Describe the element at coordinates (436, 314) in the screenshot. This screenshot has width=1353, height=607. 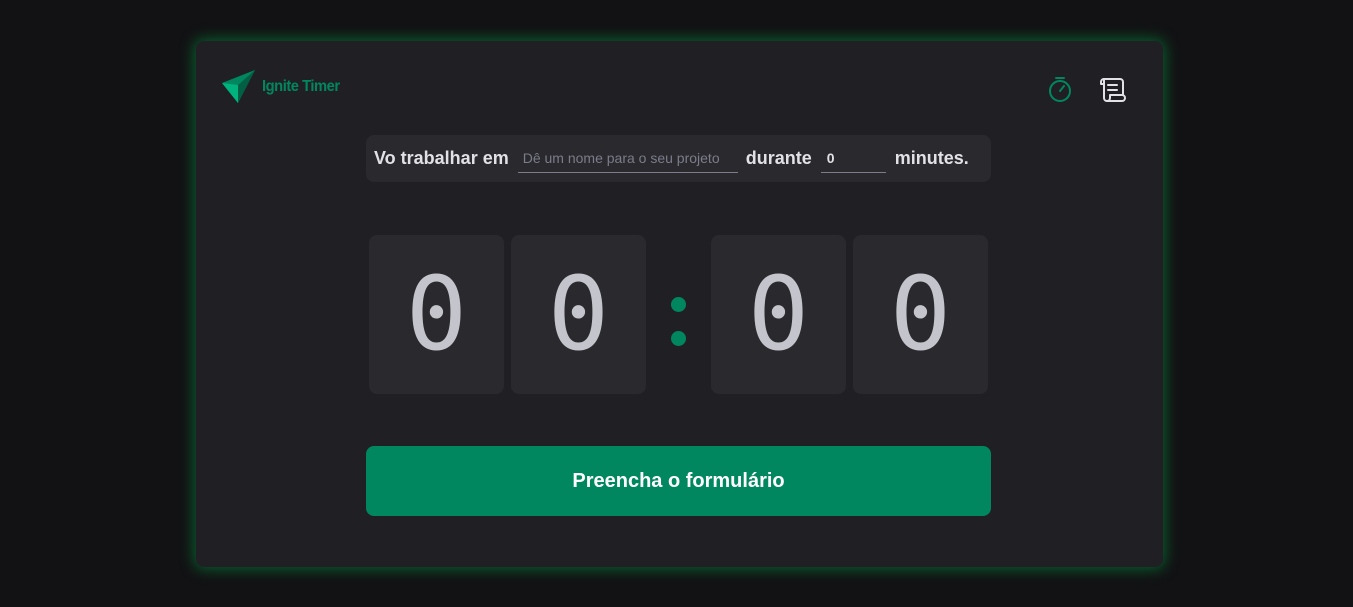
I see `minutes-tens-digit: 0` at that location.